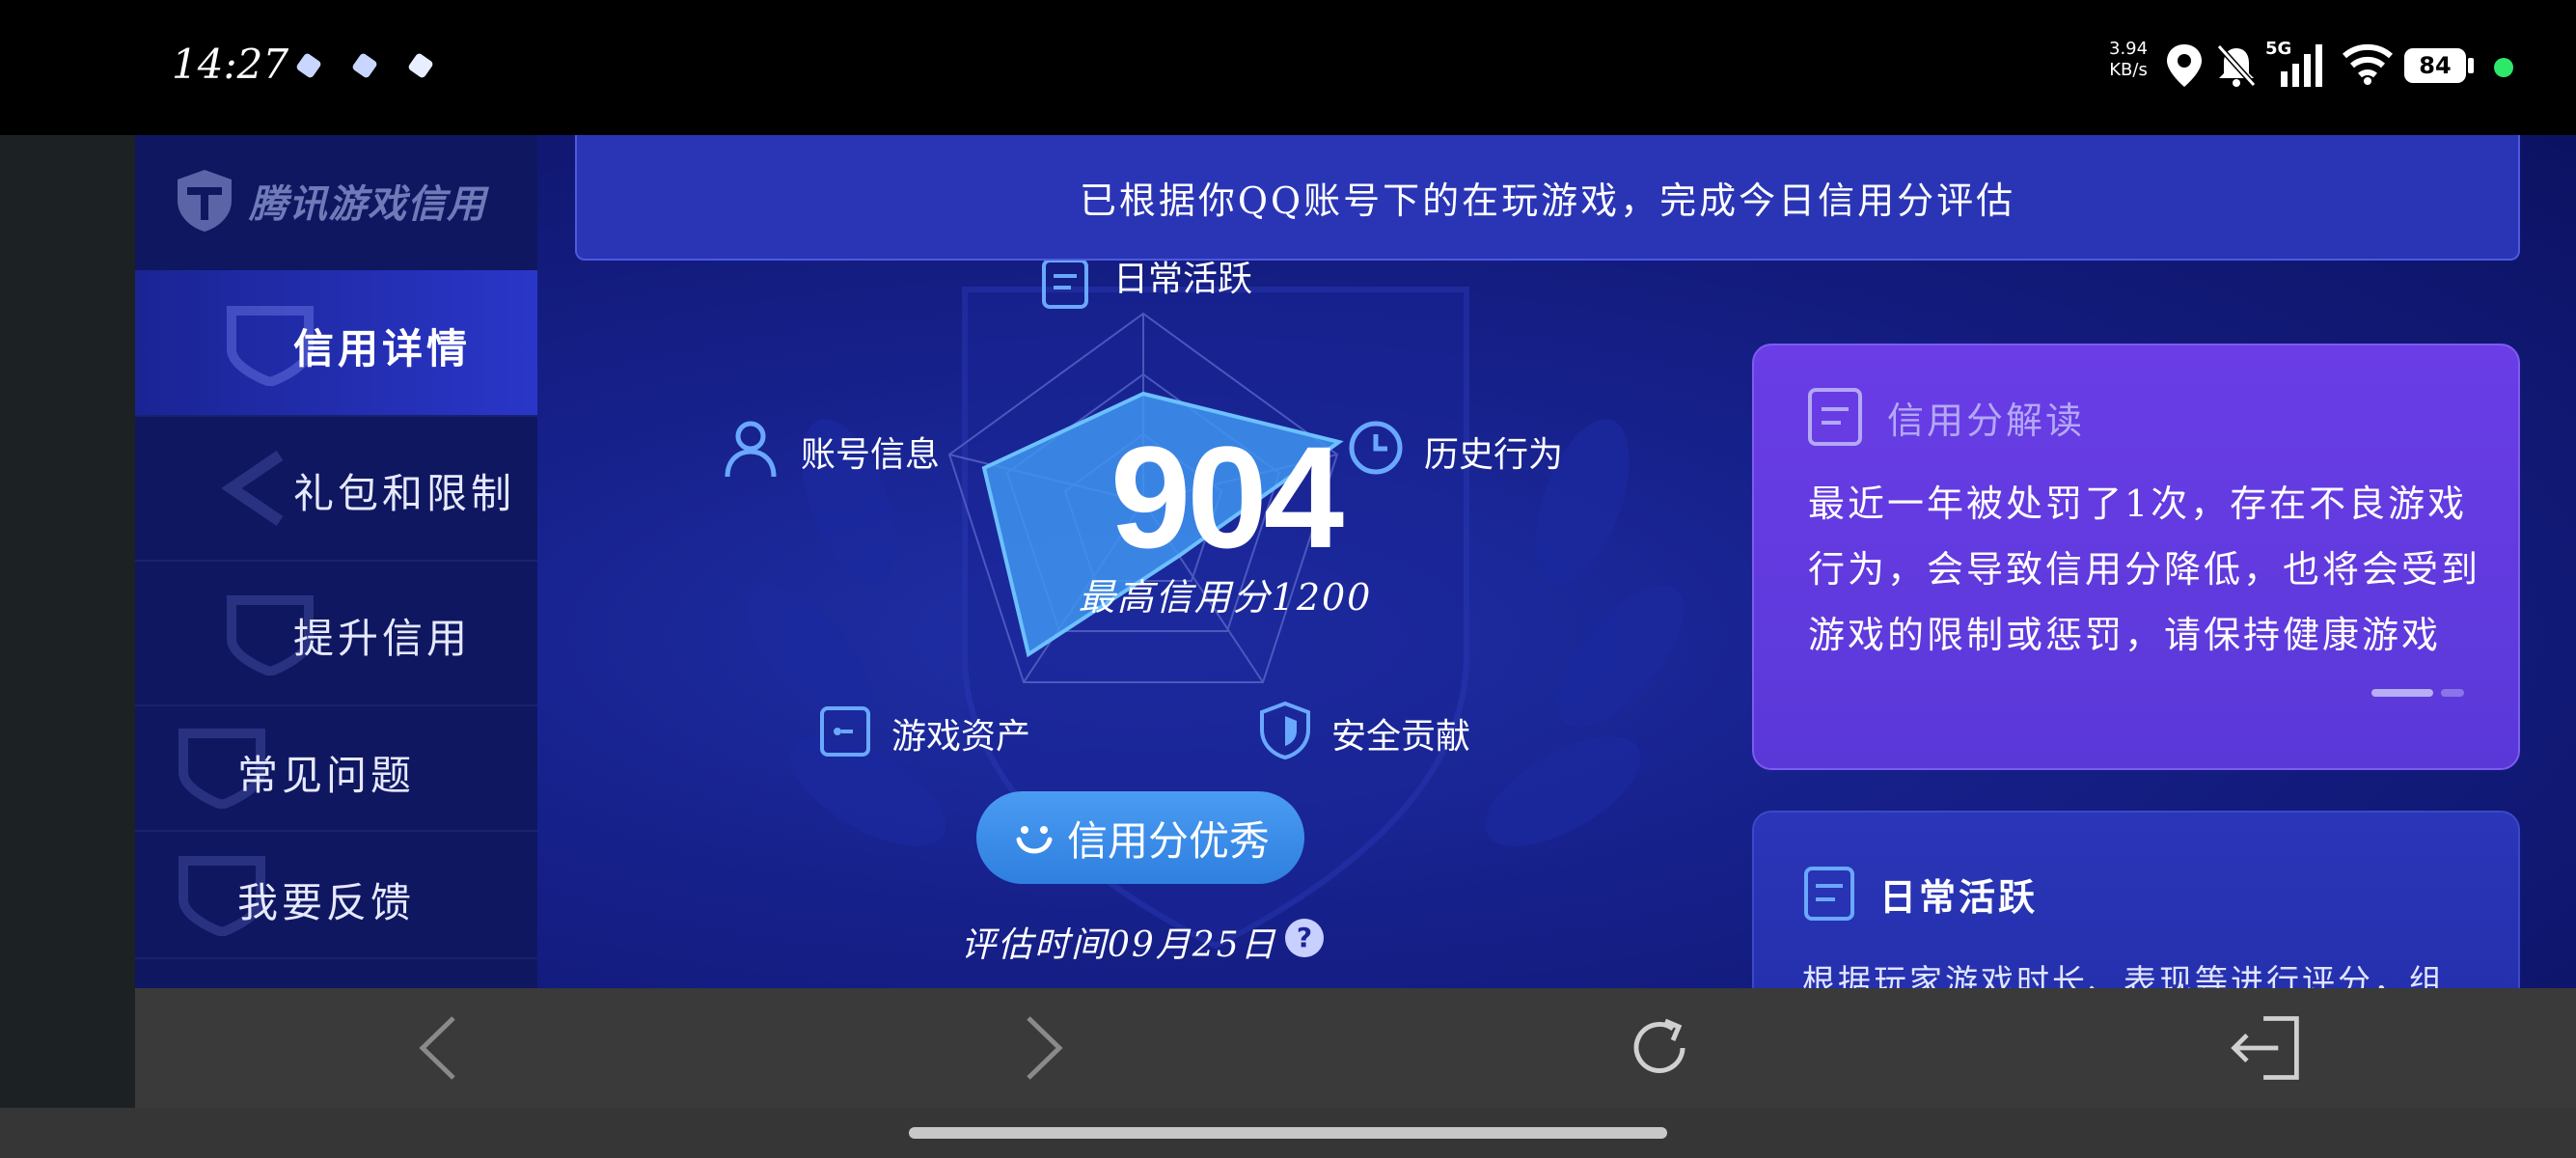  What do you see at coordinates (2123, 975) in the screenshot?
I see `card-body: 根据玩家游戏时长、表现等进行评分，组` at bounding box center [2123, 975].